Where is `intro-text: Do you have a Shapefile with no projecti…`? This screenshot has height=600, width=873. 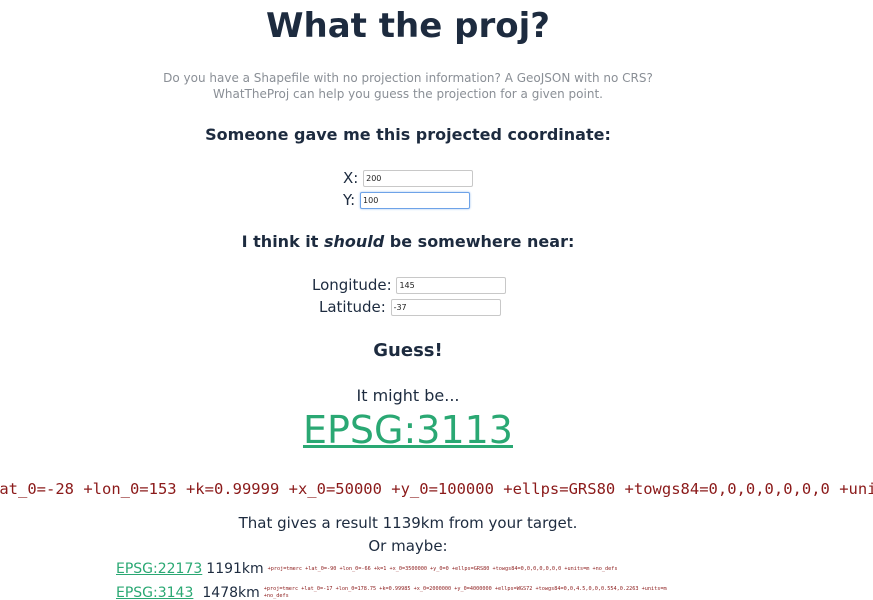
intro-text: Do you have a Shapefile with no projecti… is located at coordinates (408, 86).